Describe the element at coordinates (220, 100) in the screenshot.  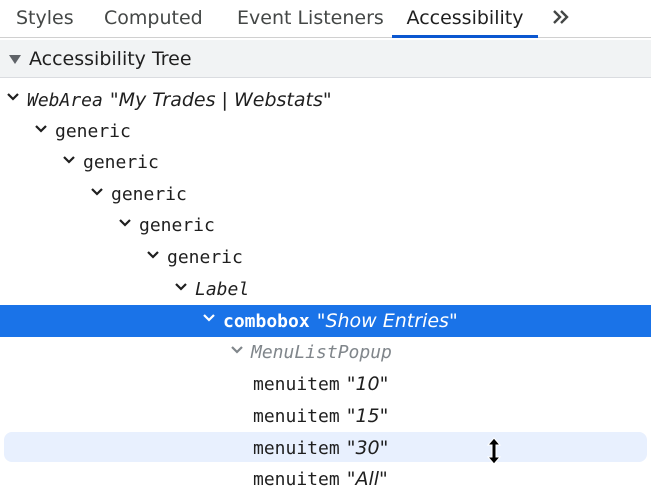
I see `node-accessible-name: "My Trades | Webstats"` at that location.